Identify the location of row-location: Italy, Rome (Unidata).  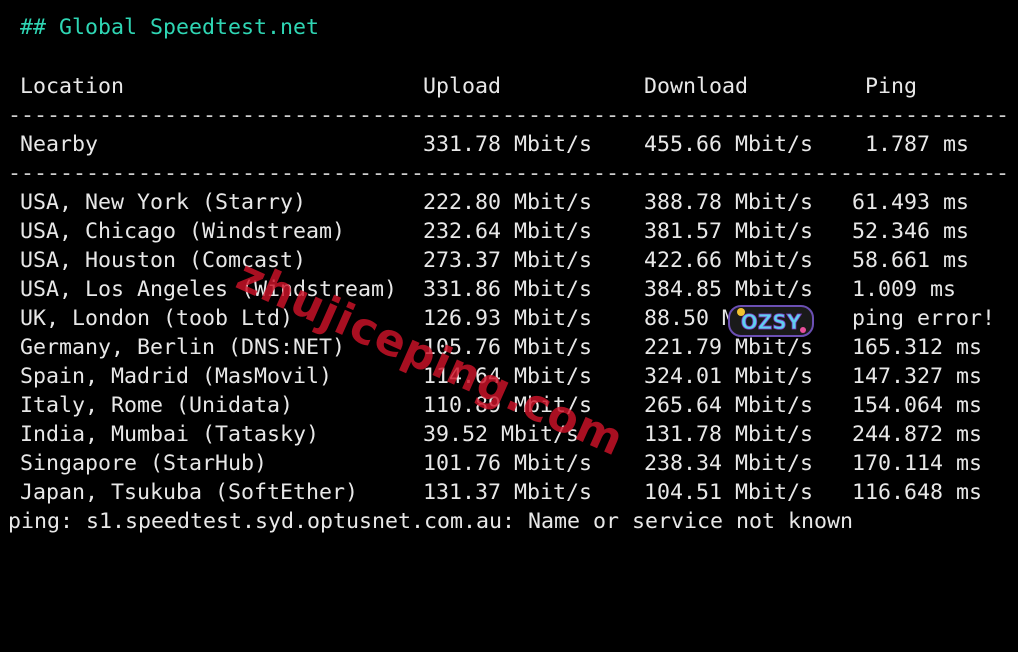
(157, 405).